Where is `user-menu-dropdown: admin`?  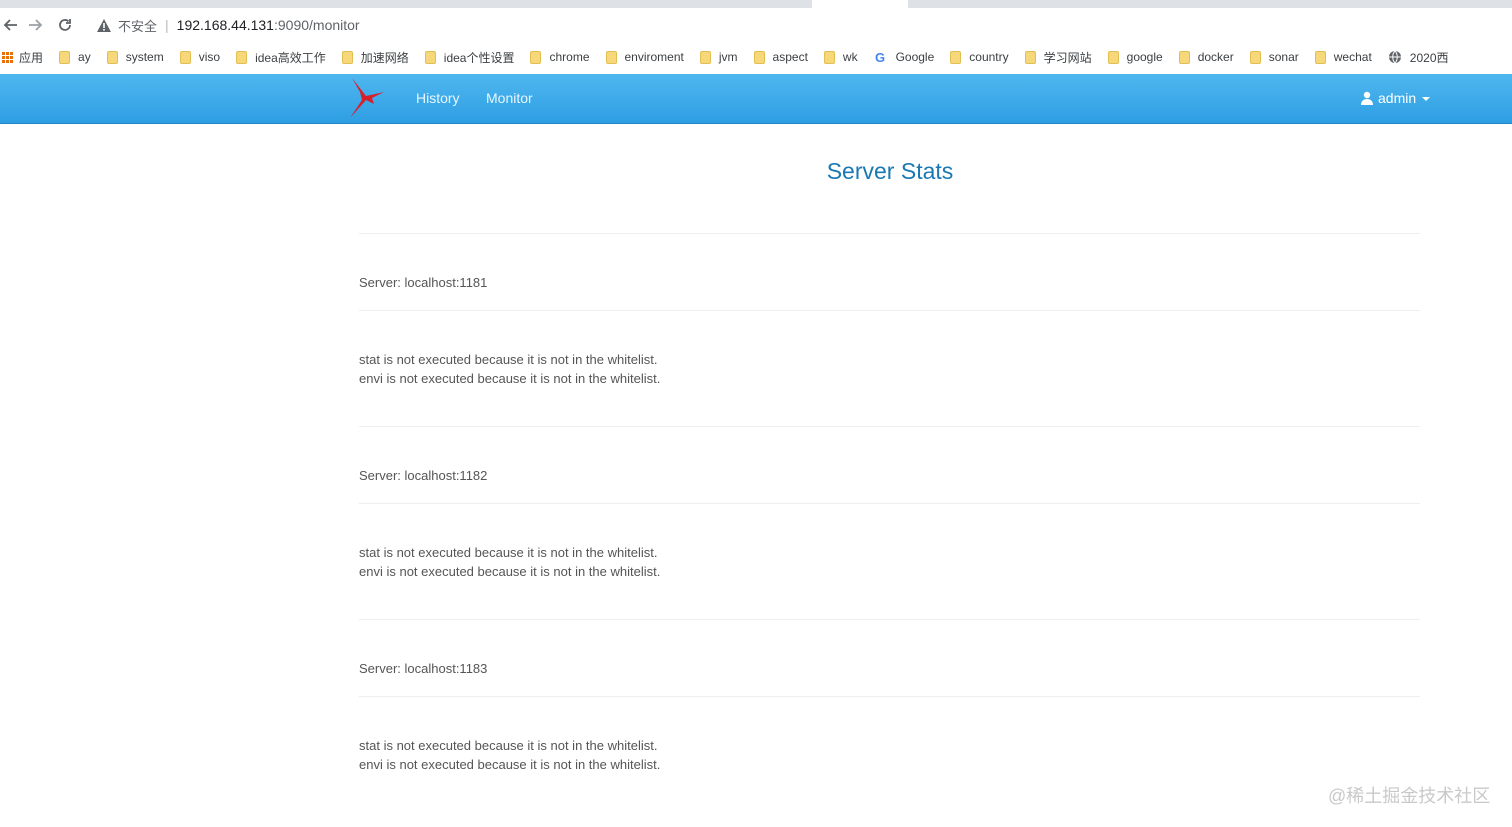
user-menu-dropdown: admin is located at coordinates (1395, 98).